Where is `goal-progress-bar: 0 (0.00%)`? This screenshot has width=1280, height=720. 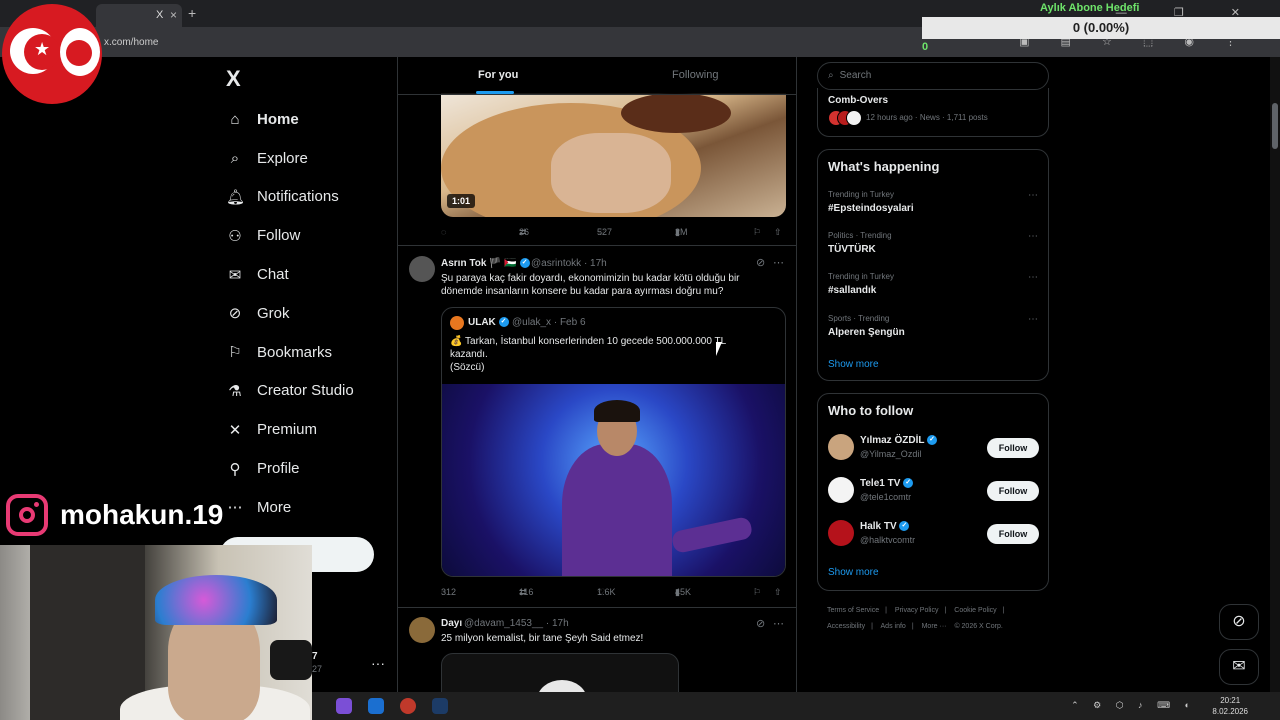 goal-progress-bar: 0 (0.00%) is located at coordinates (1101, 28).